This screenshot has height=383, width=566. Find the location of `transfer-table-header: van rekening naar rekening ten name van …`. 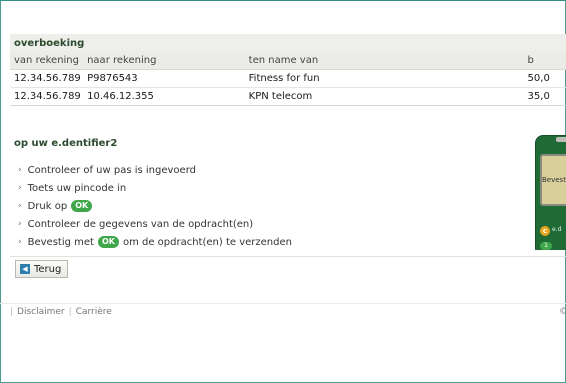

transfer-table-header: van rekening naar rekening ten name van … is located at coordinates (288, 60).